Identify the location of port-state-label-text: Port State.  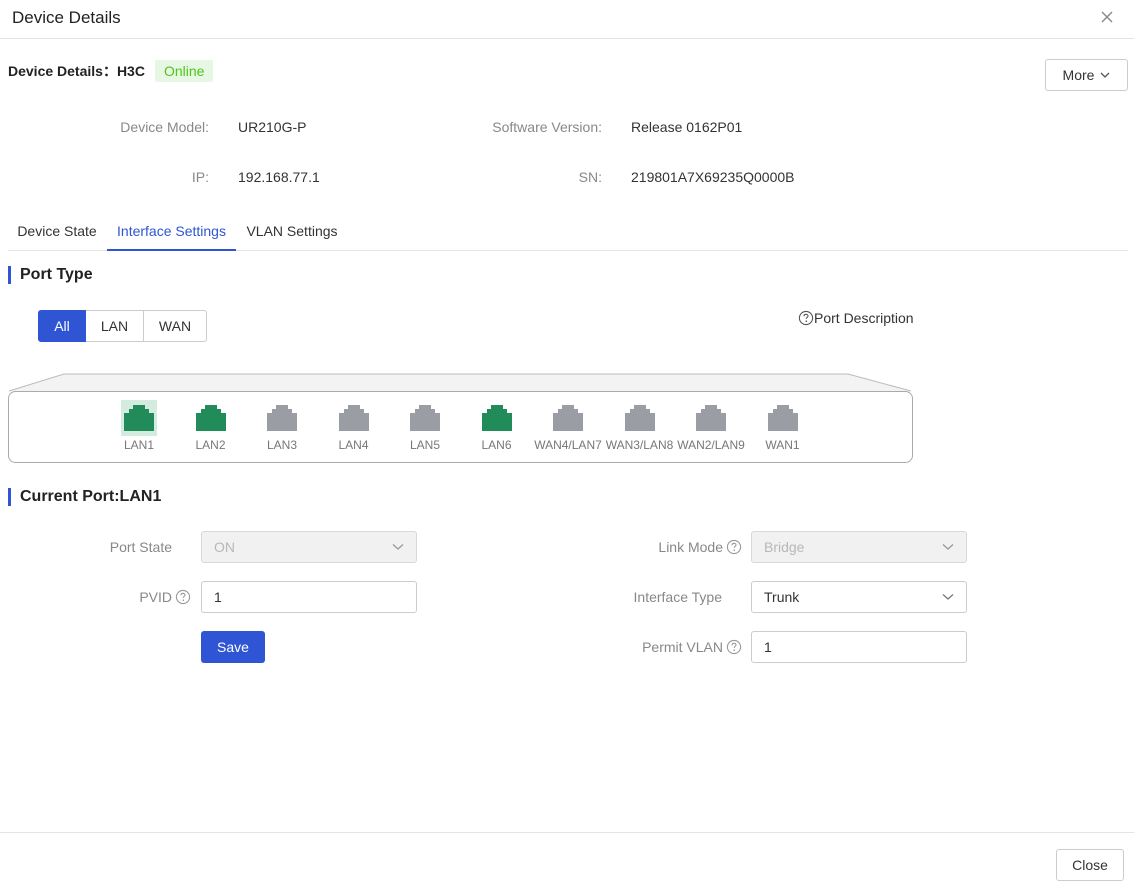
(140, 547).